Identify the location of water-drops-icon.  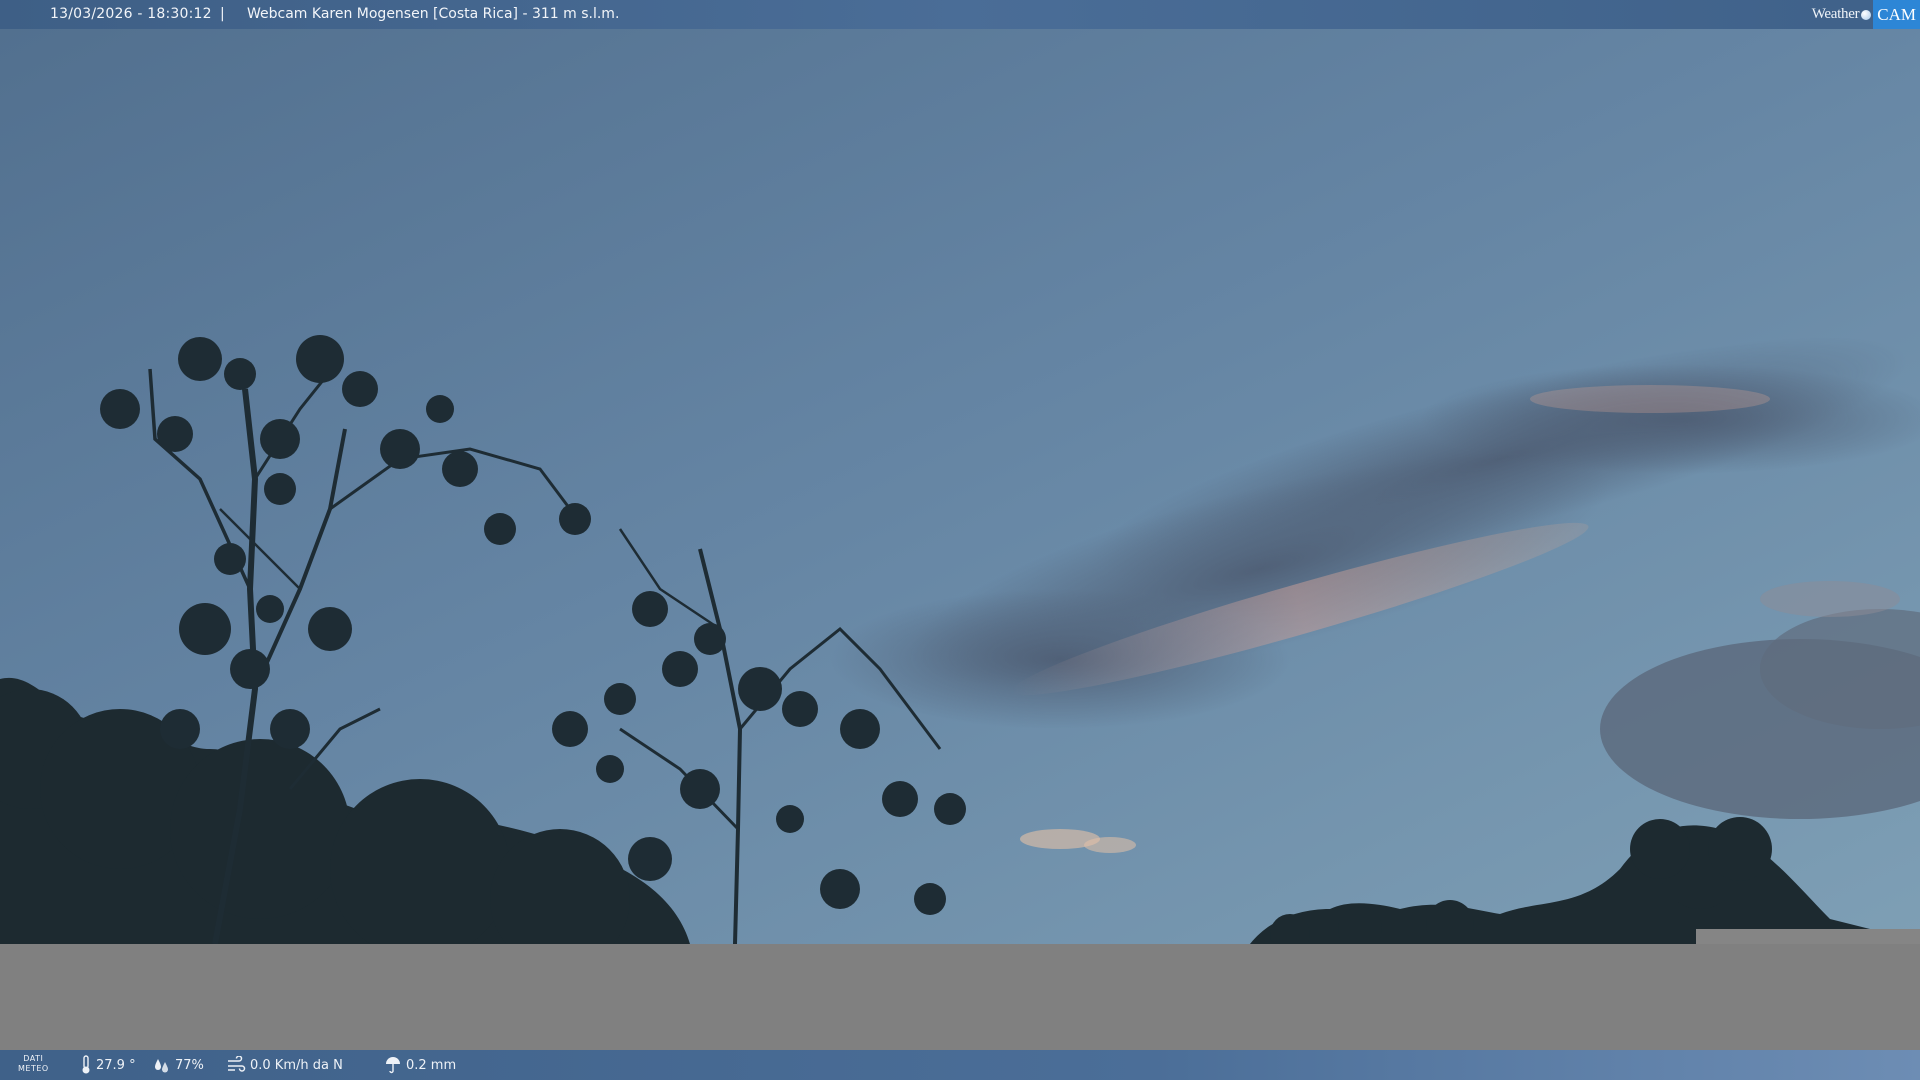
(161, 1066).